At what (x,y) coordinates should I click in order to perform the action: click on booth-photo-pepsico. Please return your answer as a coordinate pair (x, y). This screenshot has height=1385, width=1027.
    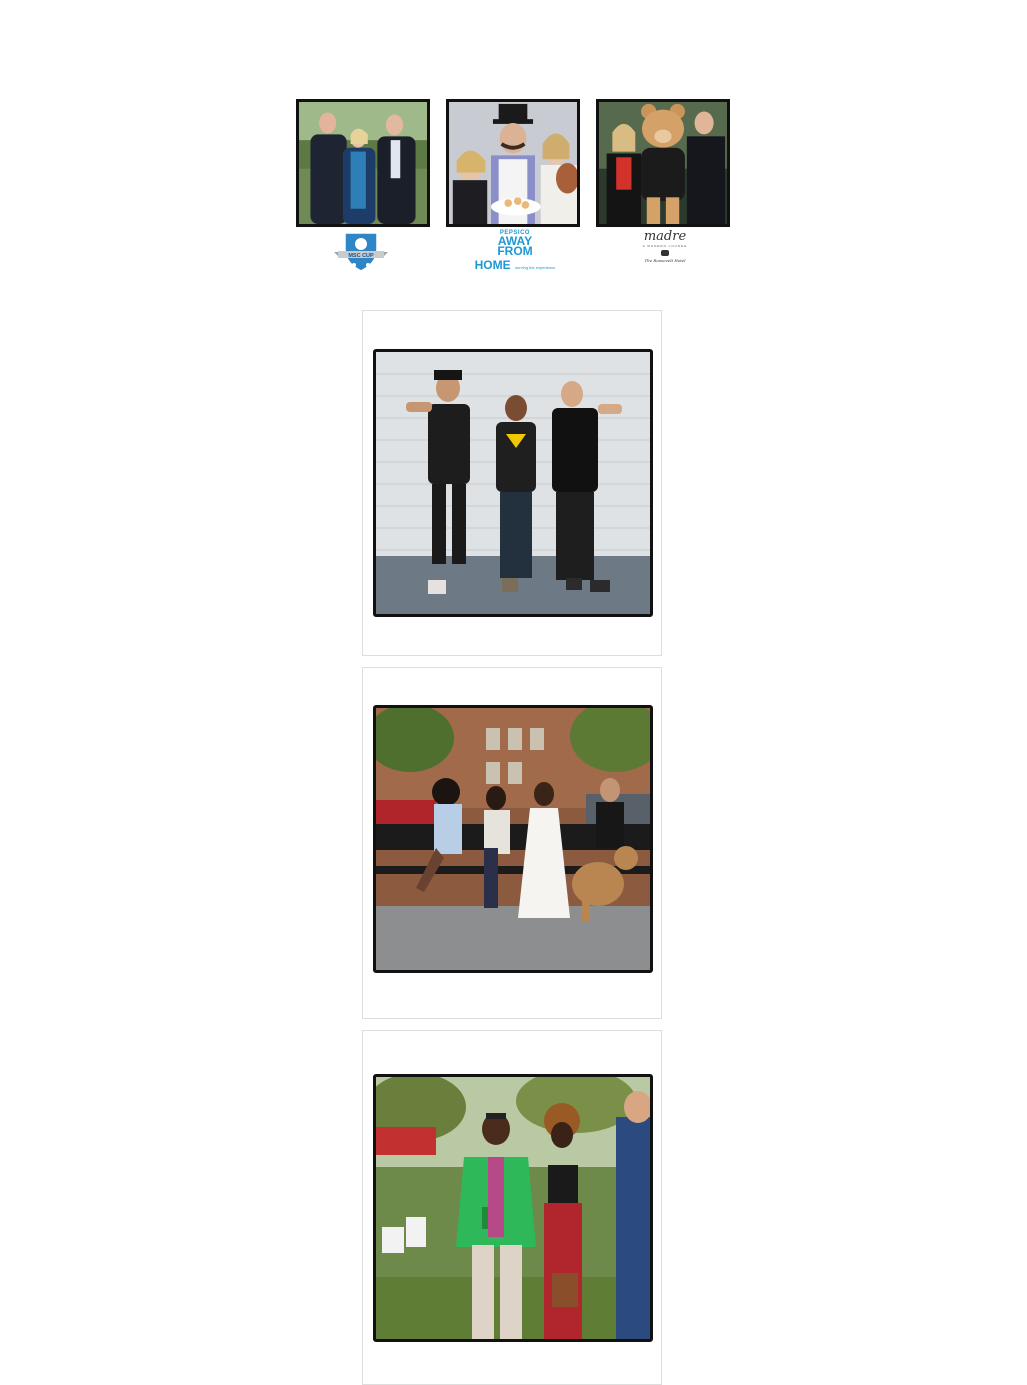
    Looking at the image, I should click on (513, 163).